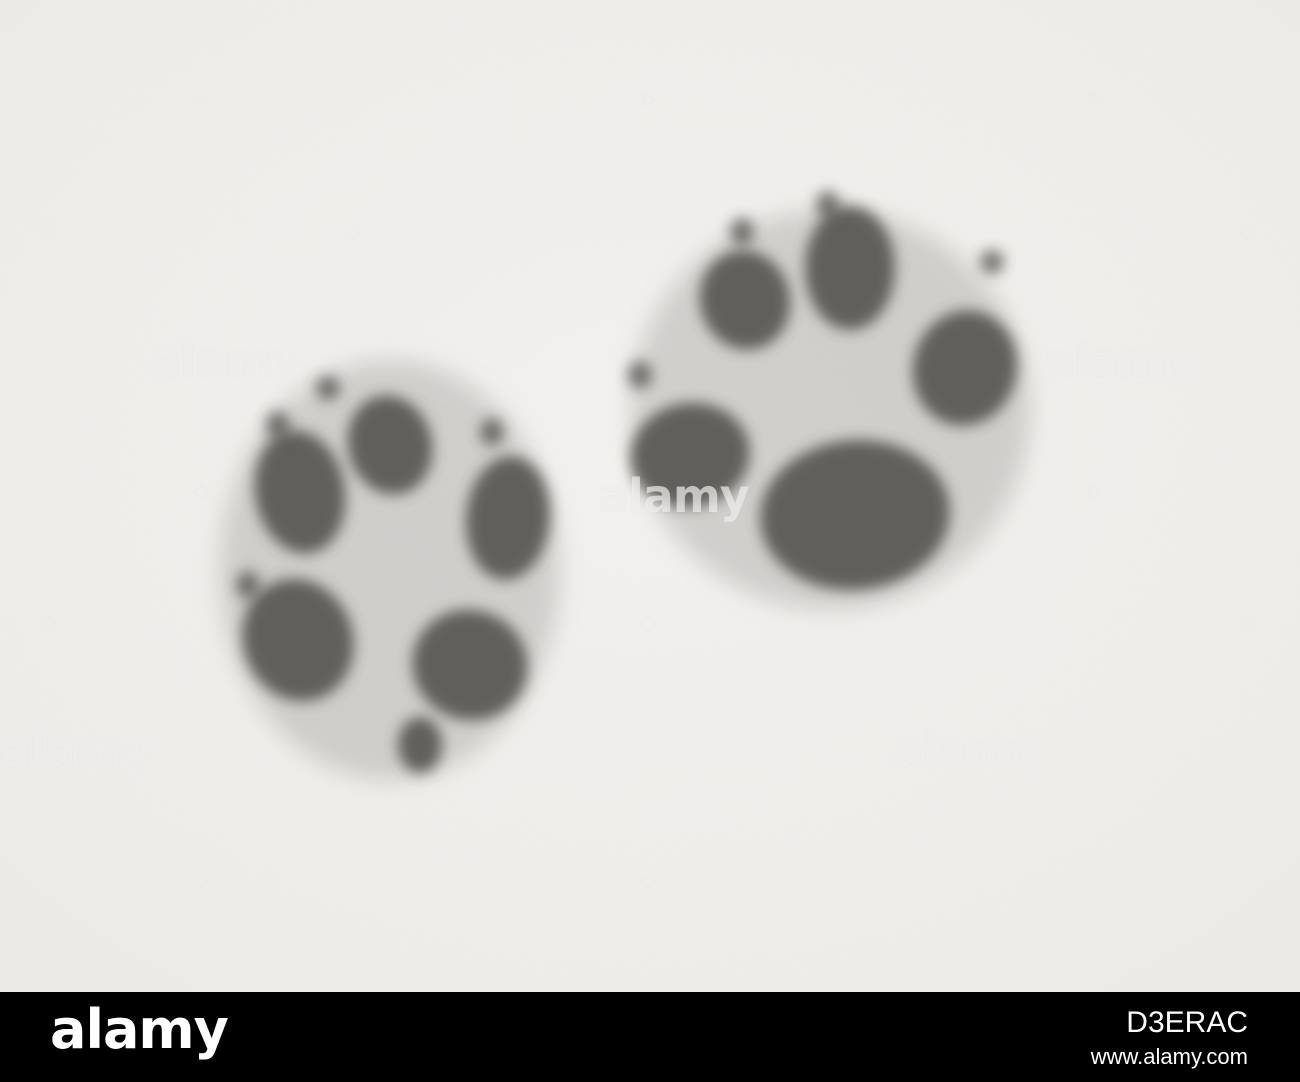 The height and width of the screenshot is (1082, 1300). What do you see at coordinates (650, 1037) in the screenshot?
I see `footer-bar: alamy D3ERAC www.alamy.com` at bounding box center [650, 1037].